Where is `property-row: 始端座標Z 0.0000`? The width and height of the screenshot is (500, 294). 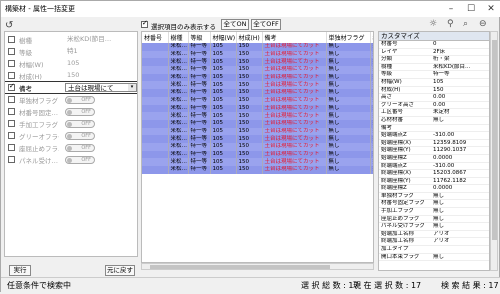
property-row: 始端座標Z 0.0000 is located at coordinates (434, 159).